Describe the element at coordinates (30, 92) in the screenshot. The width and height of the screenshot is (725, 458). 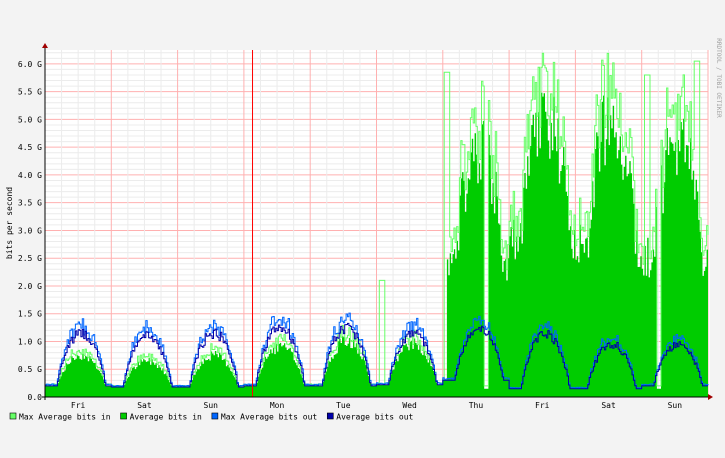
I see `y-tick-label: 5.5 G` at that location.